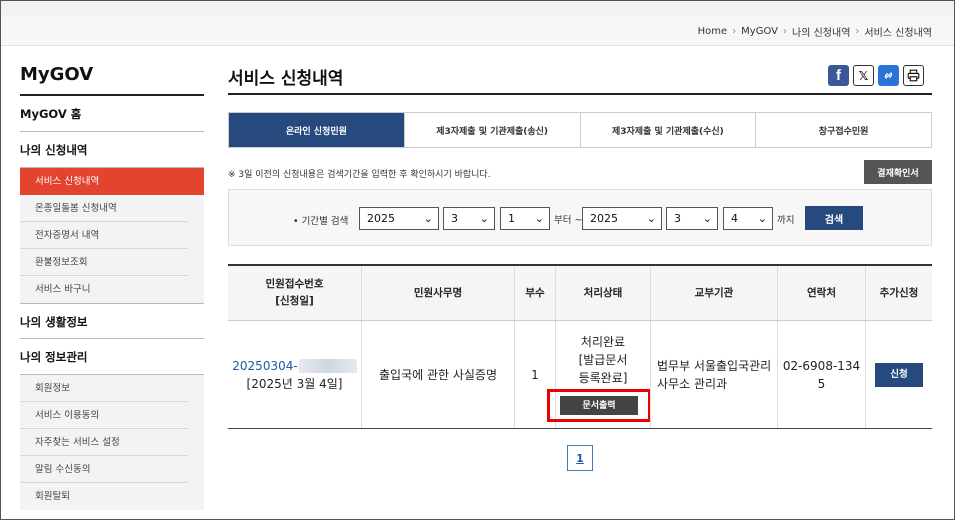 This screenshot has width=955, height=520. Describe the element at coordinates (603, 360) in the screenshot. I see `status-line2: [발급문서` at that location.